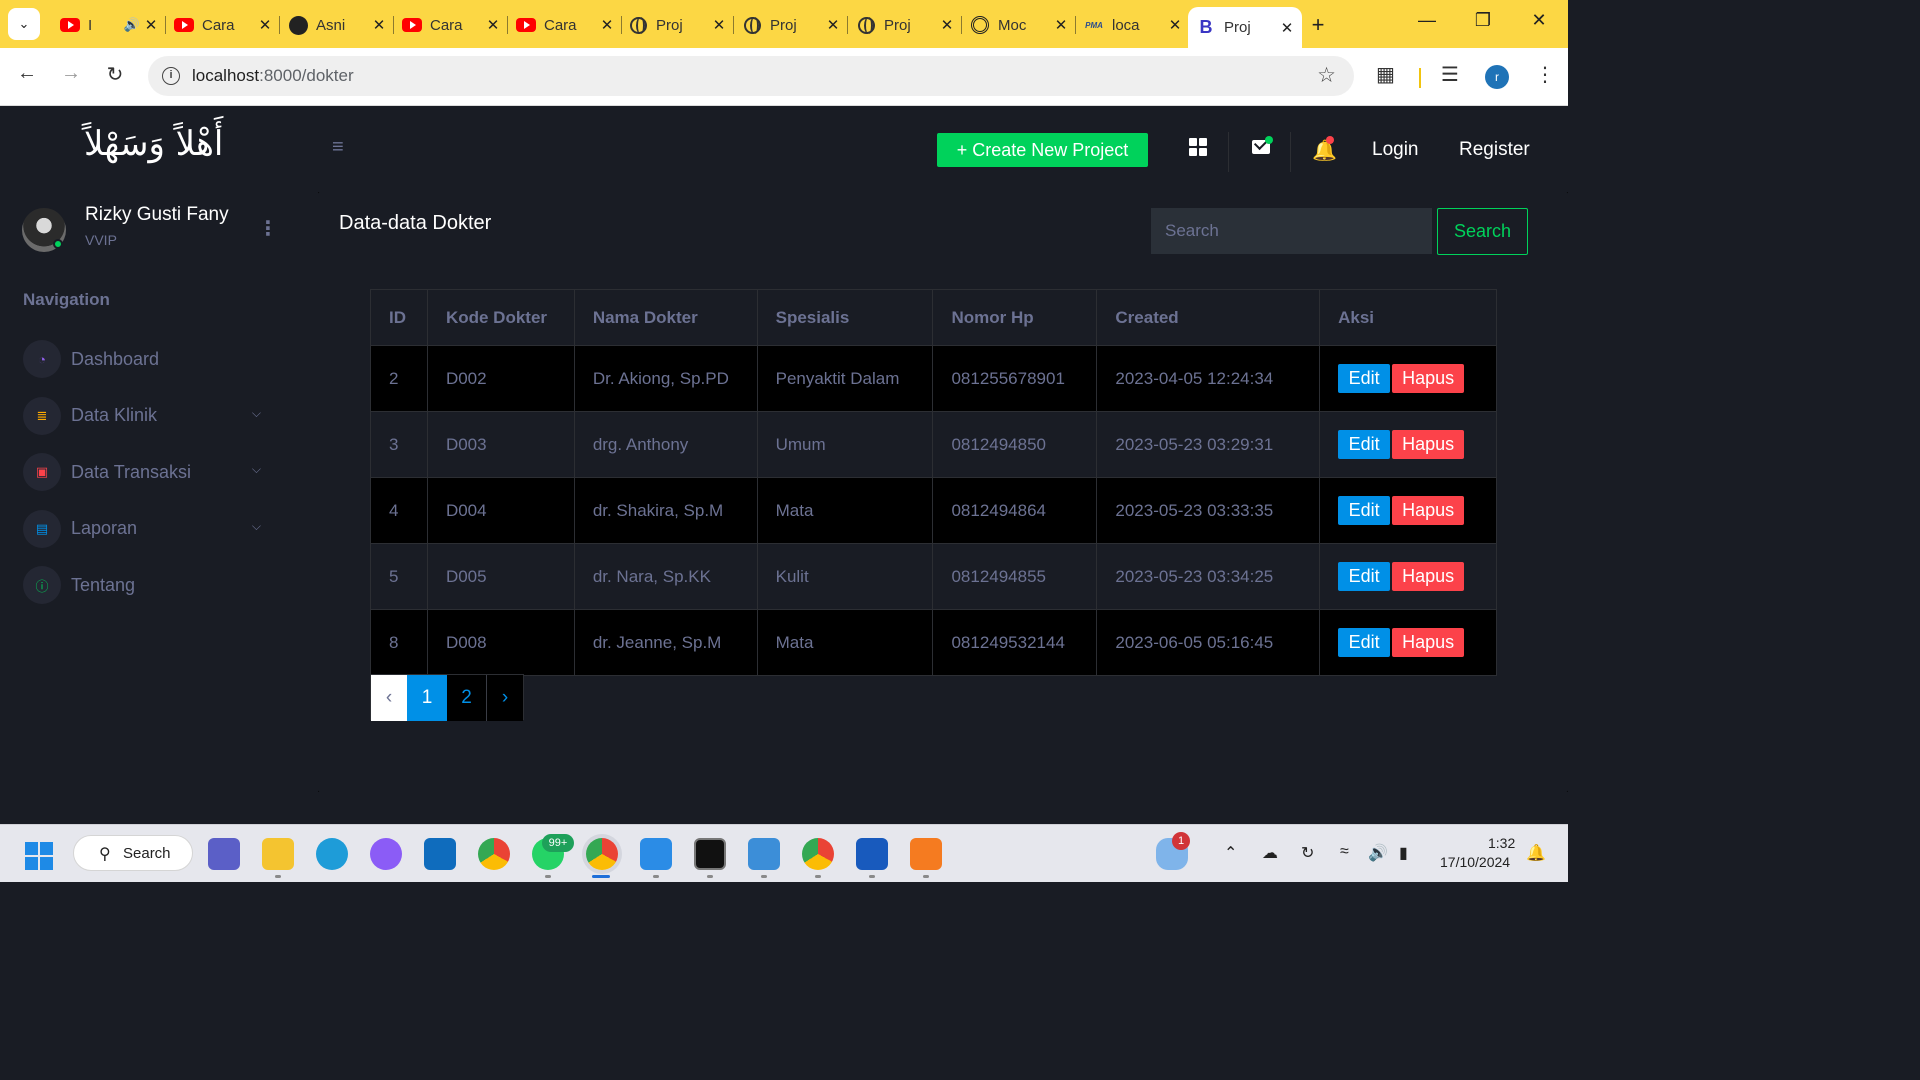 The image size is (1920, 1080). What do you see at coordinates (1198, 147) in the screenshot?
I see `apps-grid-icon` at bounding box center [1198, 147].